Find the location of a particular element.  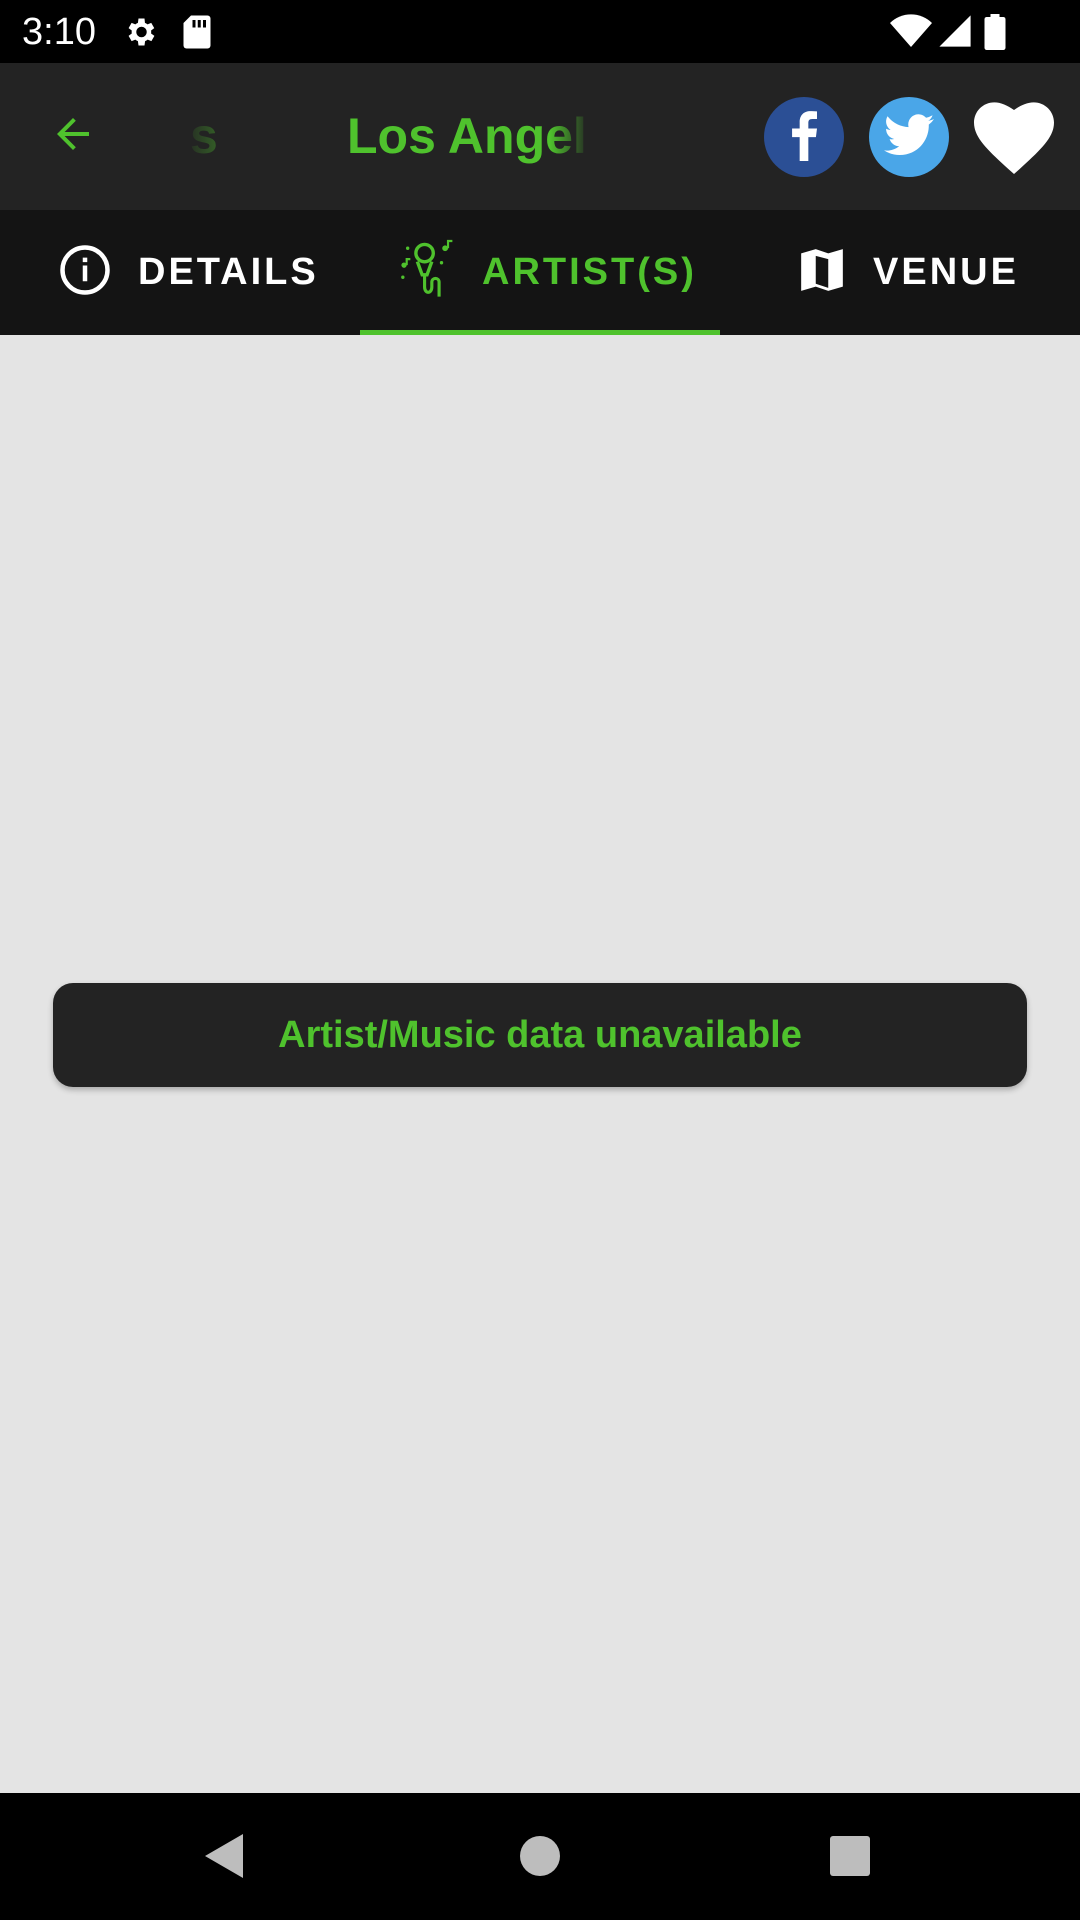

info-icon is located at coordinates (85, 272).